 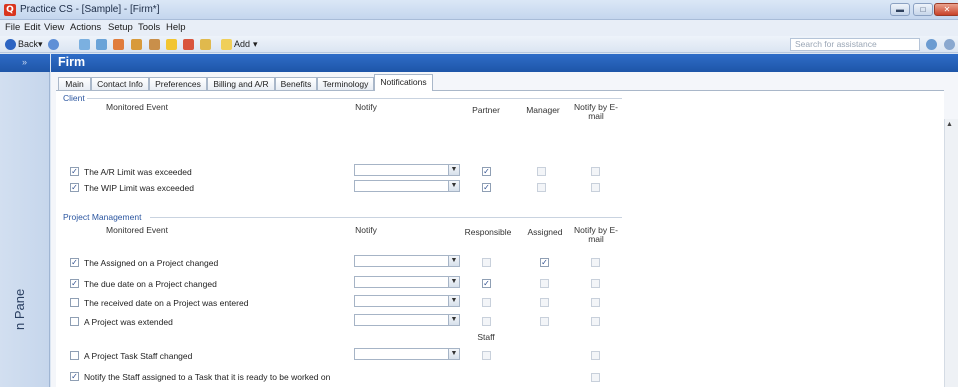 I want to click on event-label: The Assigned on a Project changed, so click(x=151, y=263).